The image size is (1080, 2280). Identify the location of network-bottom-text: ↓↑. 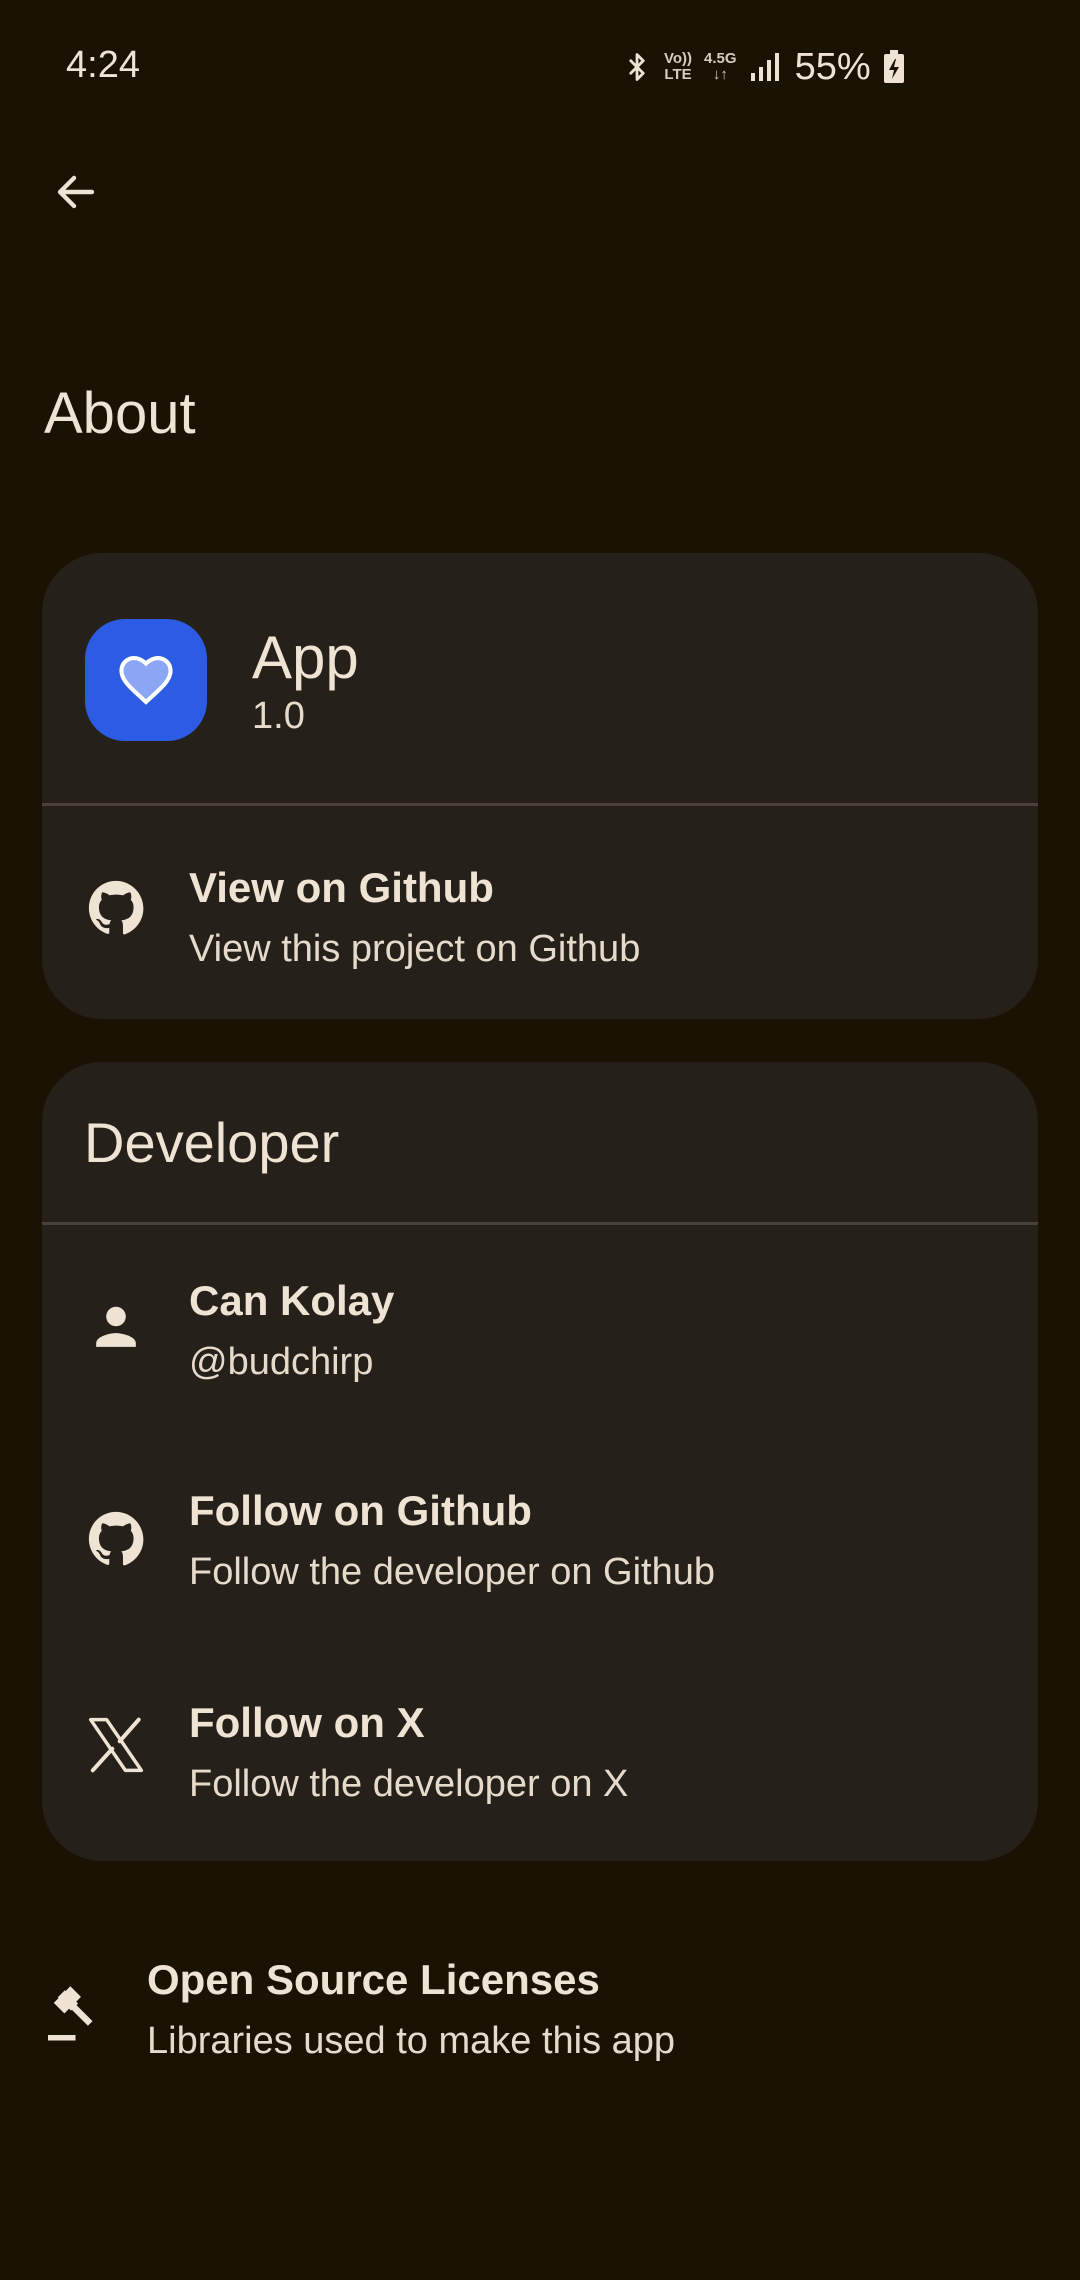
(720, 74).